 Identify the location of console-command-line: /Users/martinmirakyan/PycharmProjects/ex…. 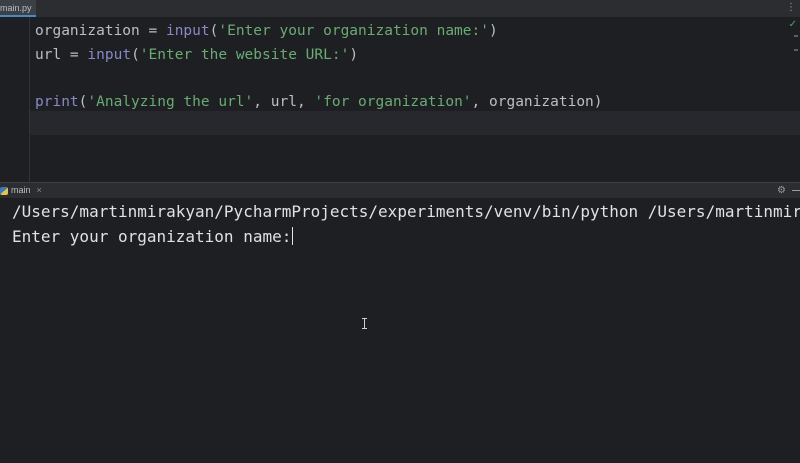
(406, 211).